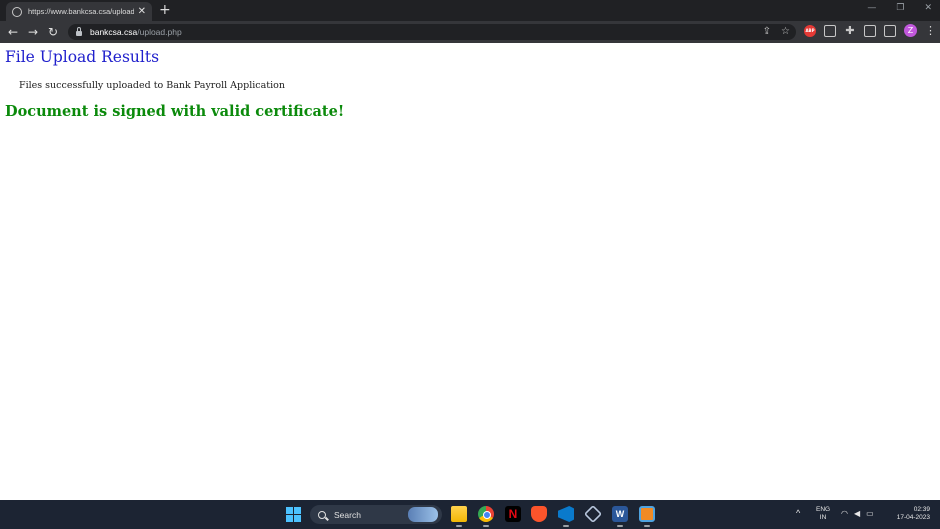 Image resolution: width=940 pixels, height=529 pixels. What do you see at coordinates (776, 32) in the screenshot?
I see `omnibox-icons: ⇪ ☆` at bounding box center [776, 32].